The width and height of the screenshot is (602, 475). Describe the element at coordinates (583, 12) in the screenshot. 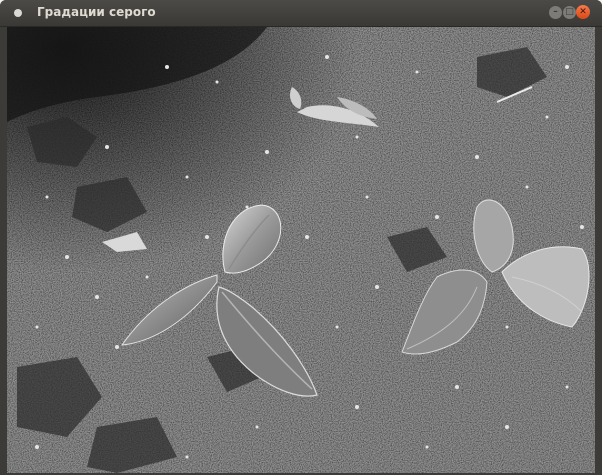

I see `close-button: ✕` at that location.